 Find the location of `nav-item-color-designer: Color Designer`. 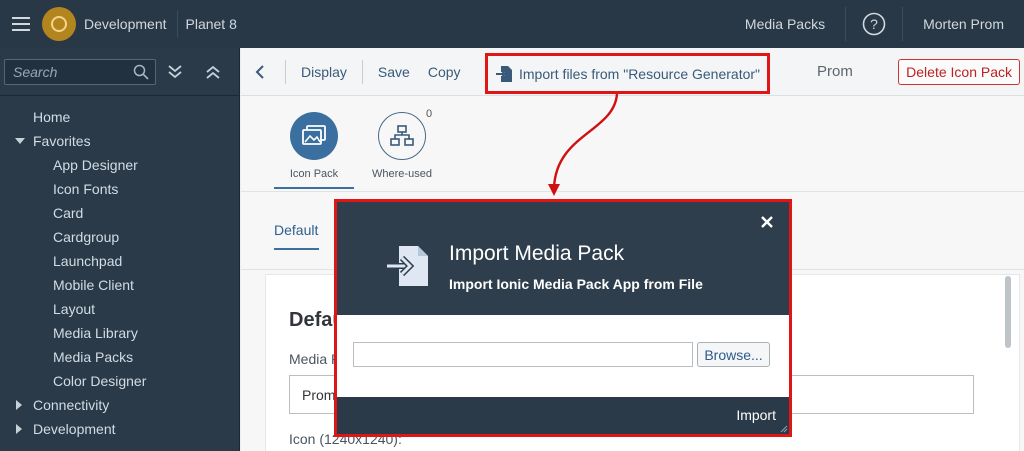

nav-item-color-designer: Color Designer is located at coordinates (119, 381).